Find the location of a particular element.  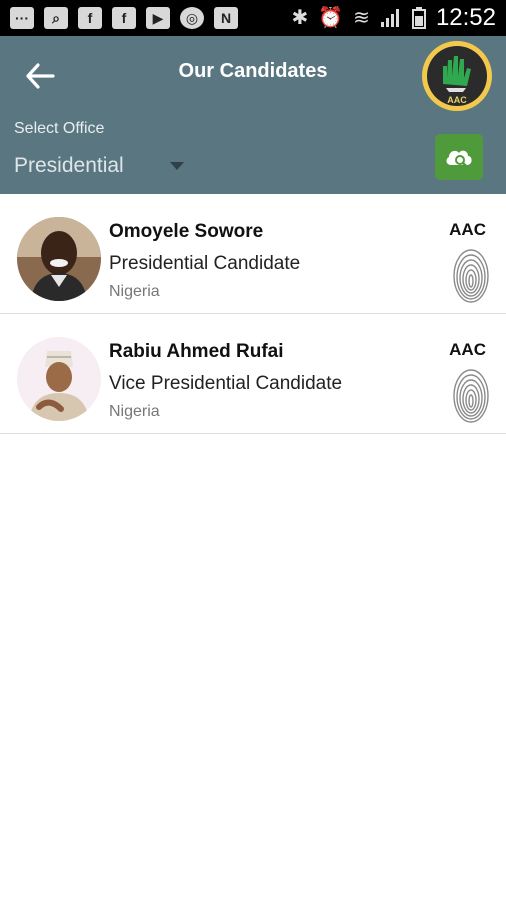

cloud-search-icon is located at coordinates (459, 159).